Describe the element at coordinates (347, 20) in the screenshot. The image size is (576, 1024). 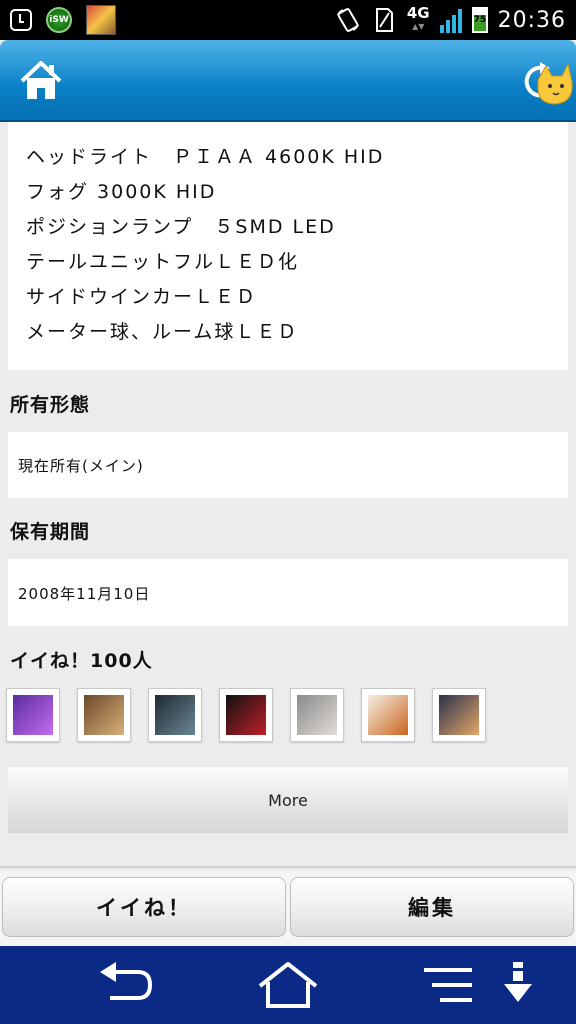
I see `rotation-lock-icon` at that location.